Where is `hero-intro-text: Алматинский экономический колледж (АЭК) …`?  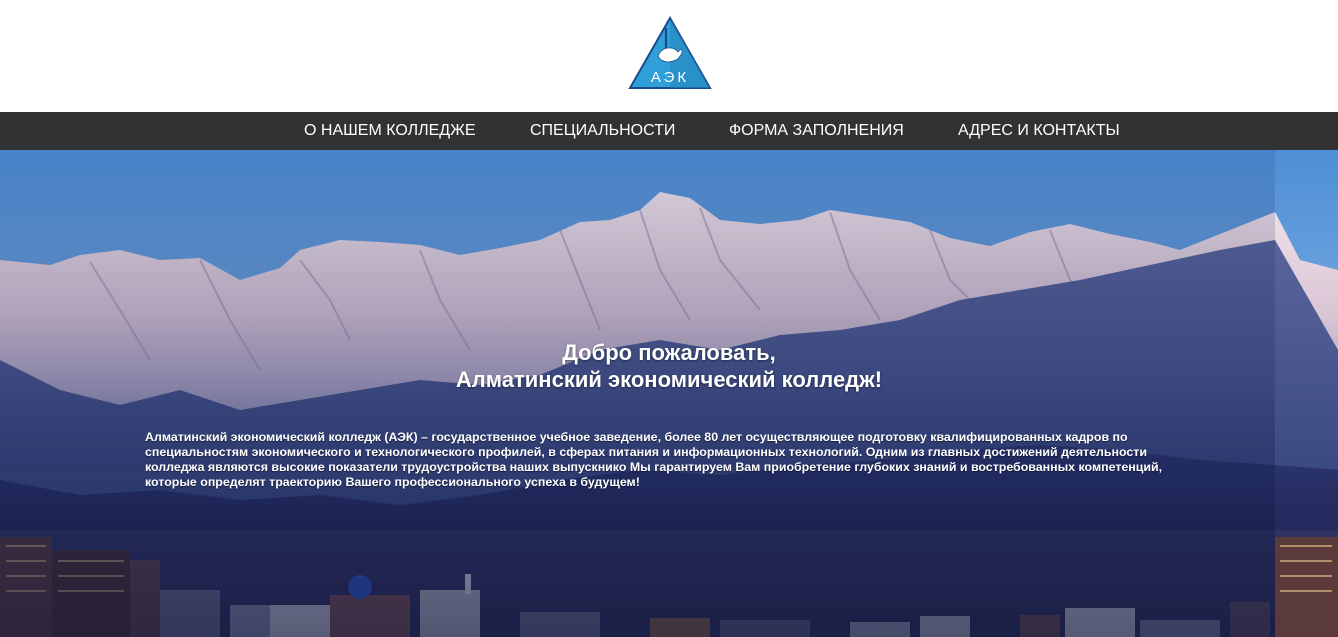
hero-intro-text: Алматинский экономический колледж (АЭК) … is located at coordinates (654, 459).